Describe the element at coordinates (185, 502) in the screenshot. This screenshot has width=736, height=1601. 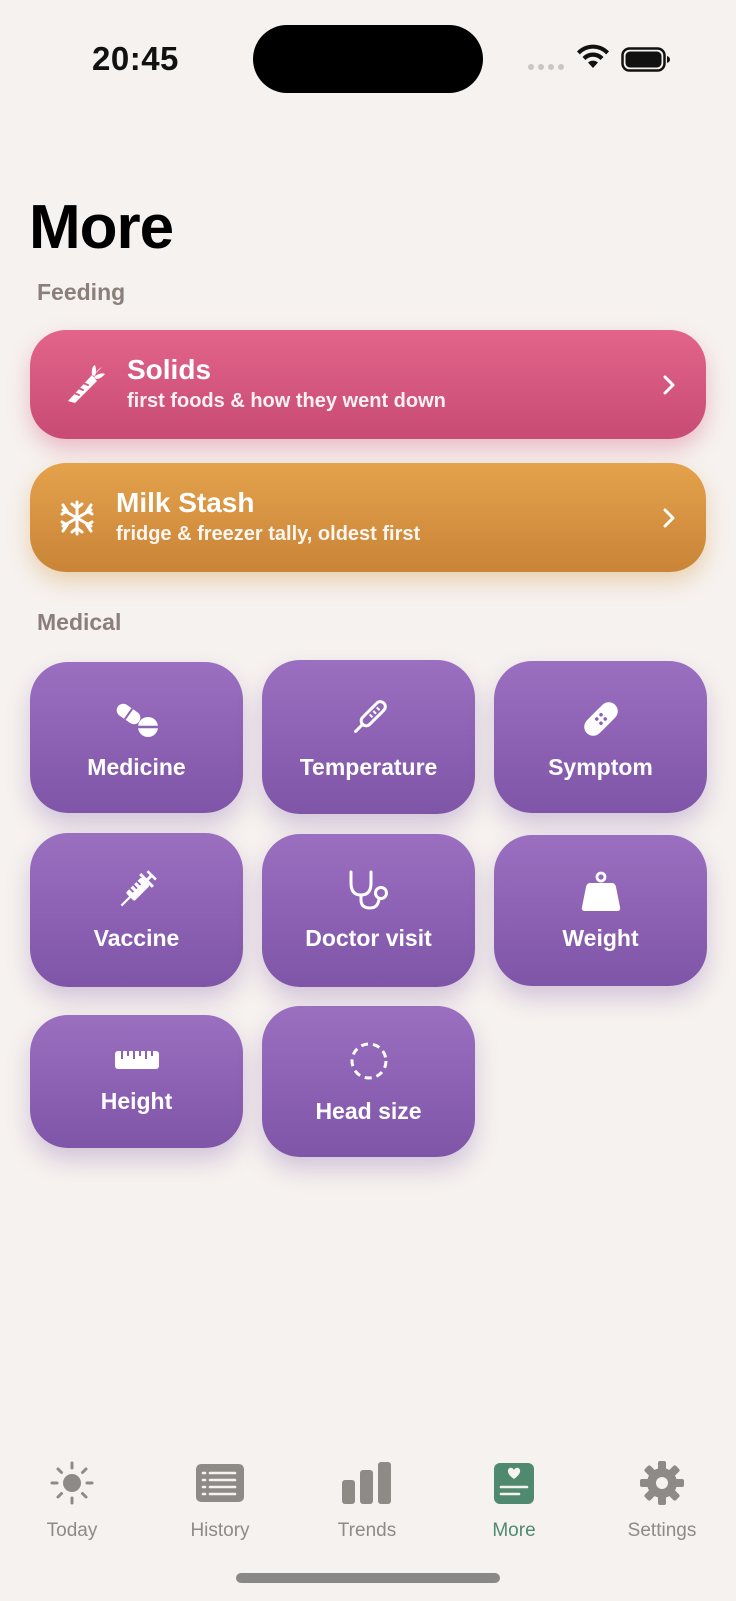
I see `milk-stash-title: Milk Stash` at that location.